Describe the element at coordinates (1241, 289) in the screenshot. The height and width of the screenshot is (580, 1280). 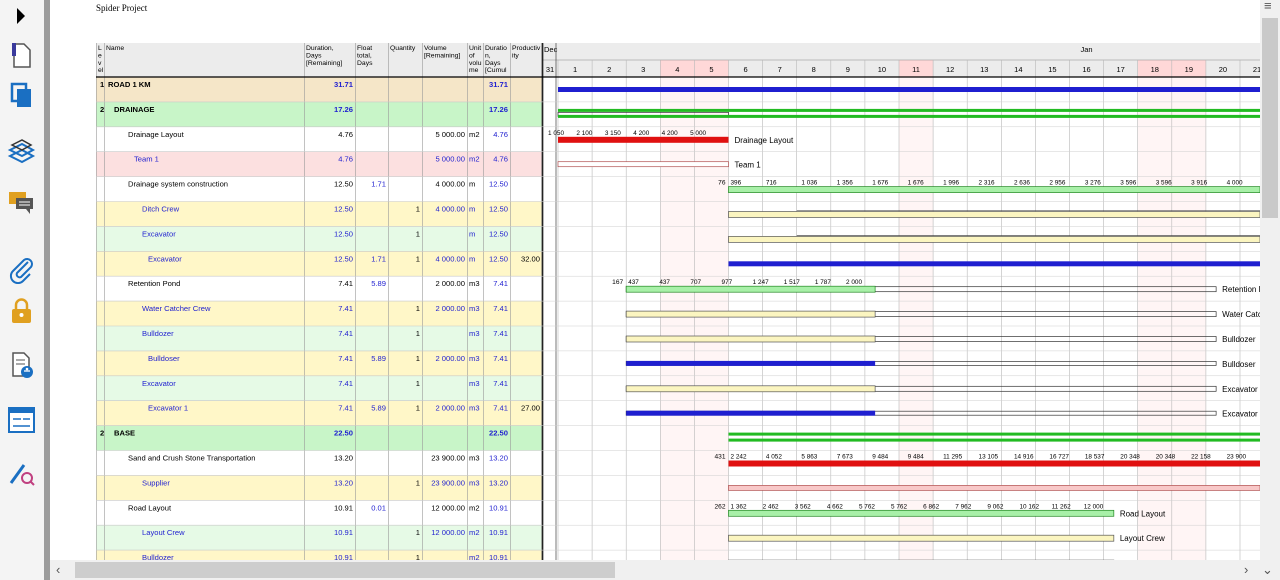
I see `bar-label: Retention Pond` at that location.